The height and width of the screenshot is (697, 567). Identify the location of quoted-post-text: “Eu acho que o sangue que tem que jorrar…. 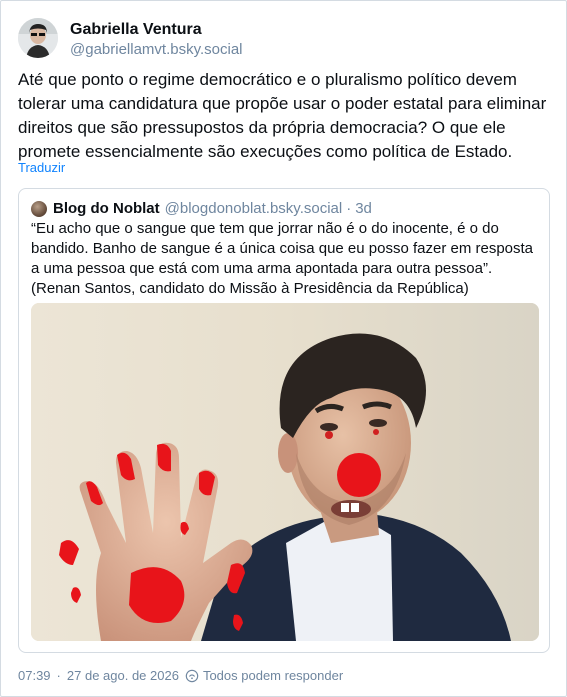
(282, 258).